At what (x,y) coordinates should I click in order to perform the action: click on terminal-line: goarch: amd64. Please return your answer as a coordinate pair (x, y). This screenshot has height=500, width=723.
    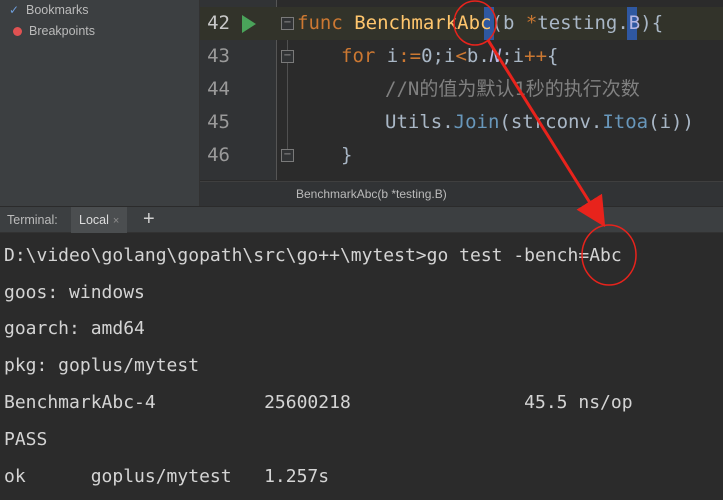
    Looking at the image, I should click on (74, 328).